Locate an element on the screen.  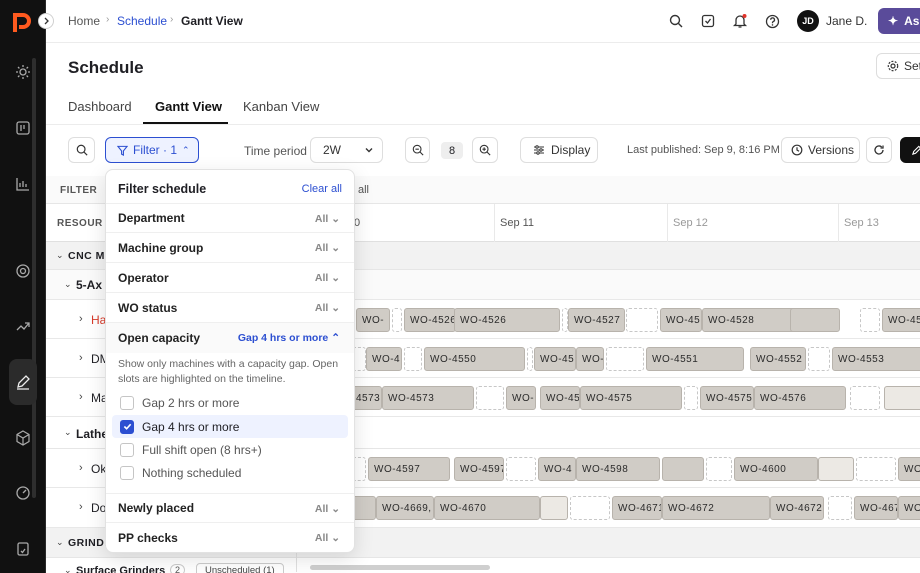
filter-row-newly-placed: Newly placed All ⌄ is located at coordinates (230, 508).